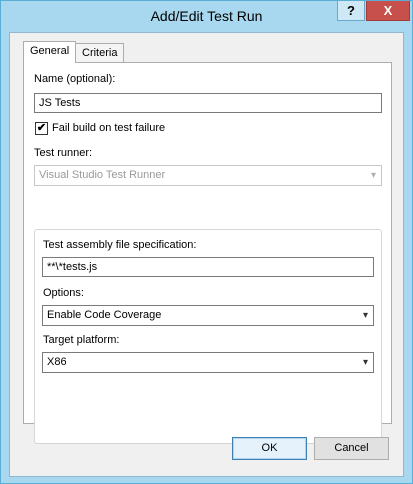 Image resolution: width=413 pixels, height=484 pixels. I want to click on test-runner-value: Visual Studio Test Runner, so click(102, 175).